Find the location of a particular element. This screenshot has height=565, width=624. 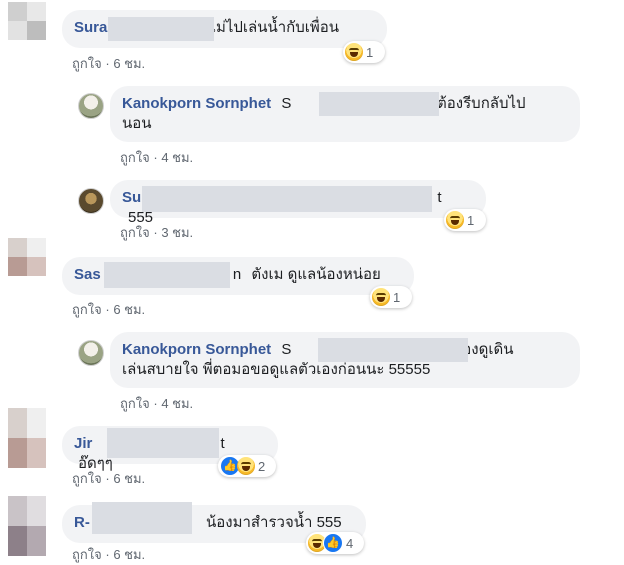

commenter-name: Jir is located at coordinates (83, 443).